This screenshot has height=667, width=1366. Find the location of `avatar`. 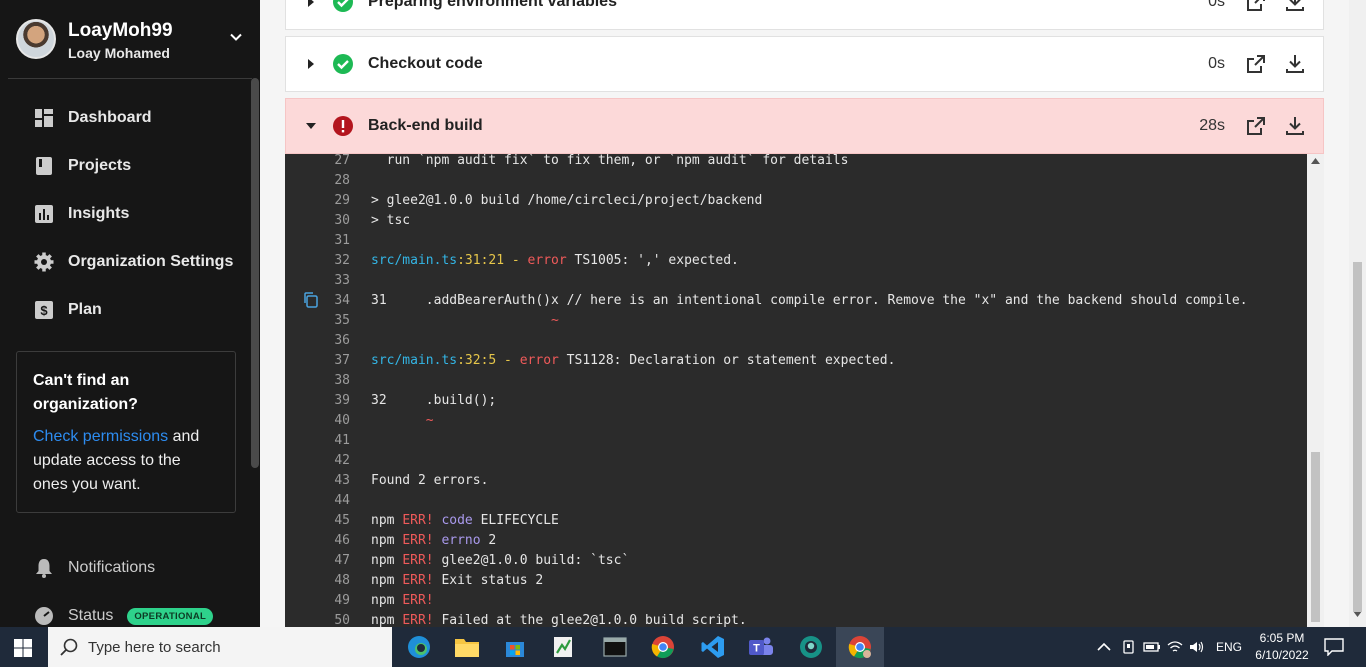

avatar is located at coordinates (36, 39).